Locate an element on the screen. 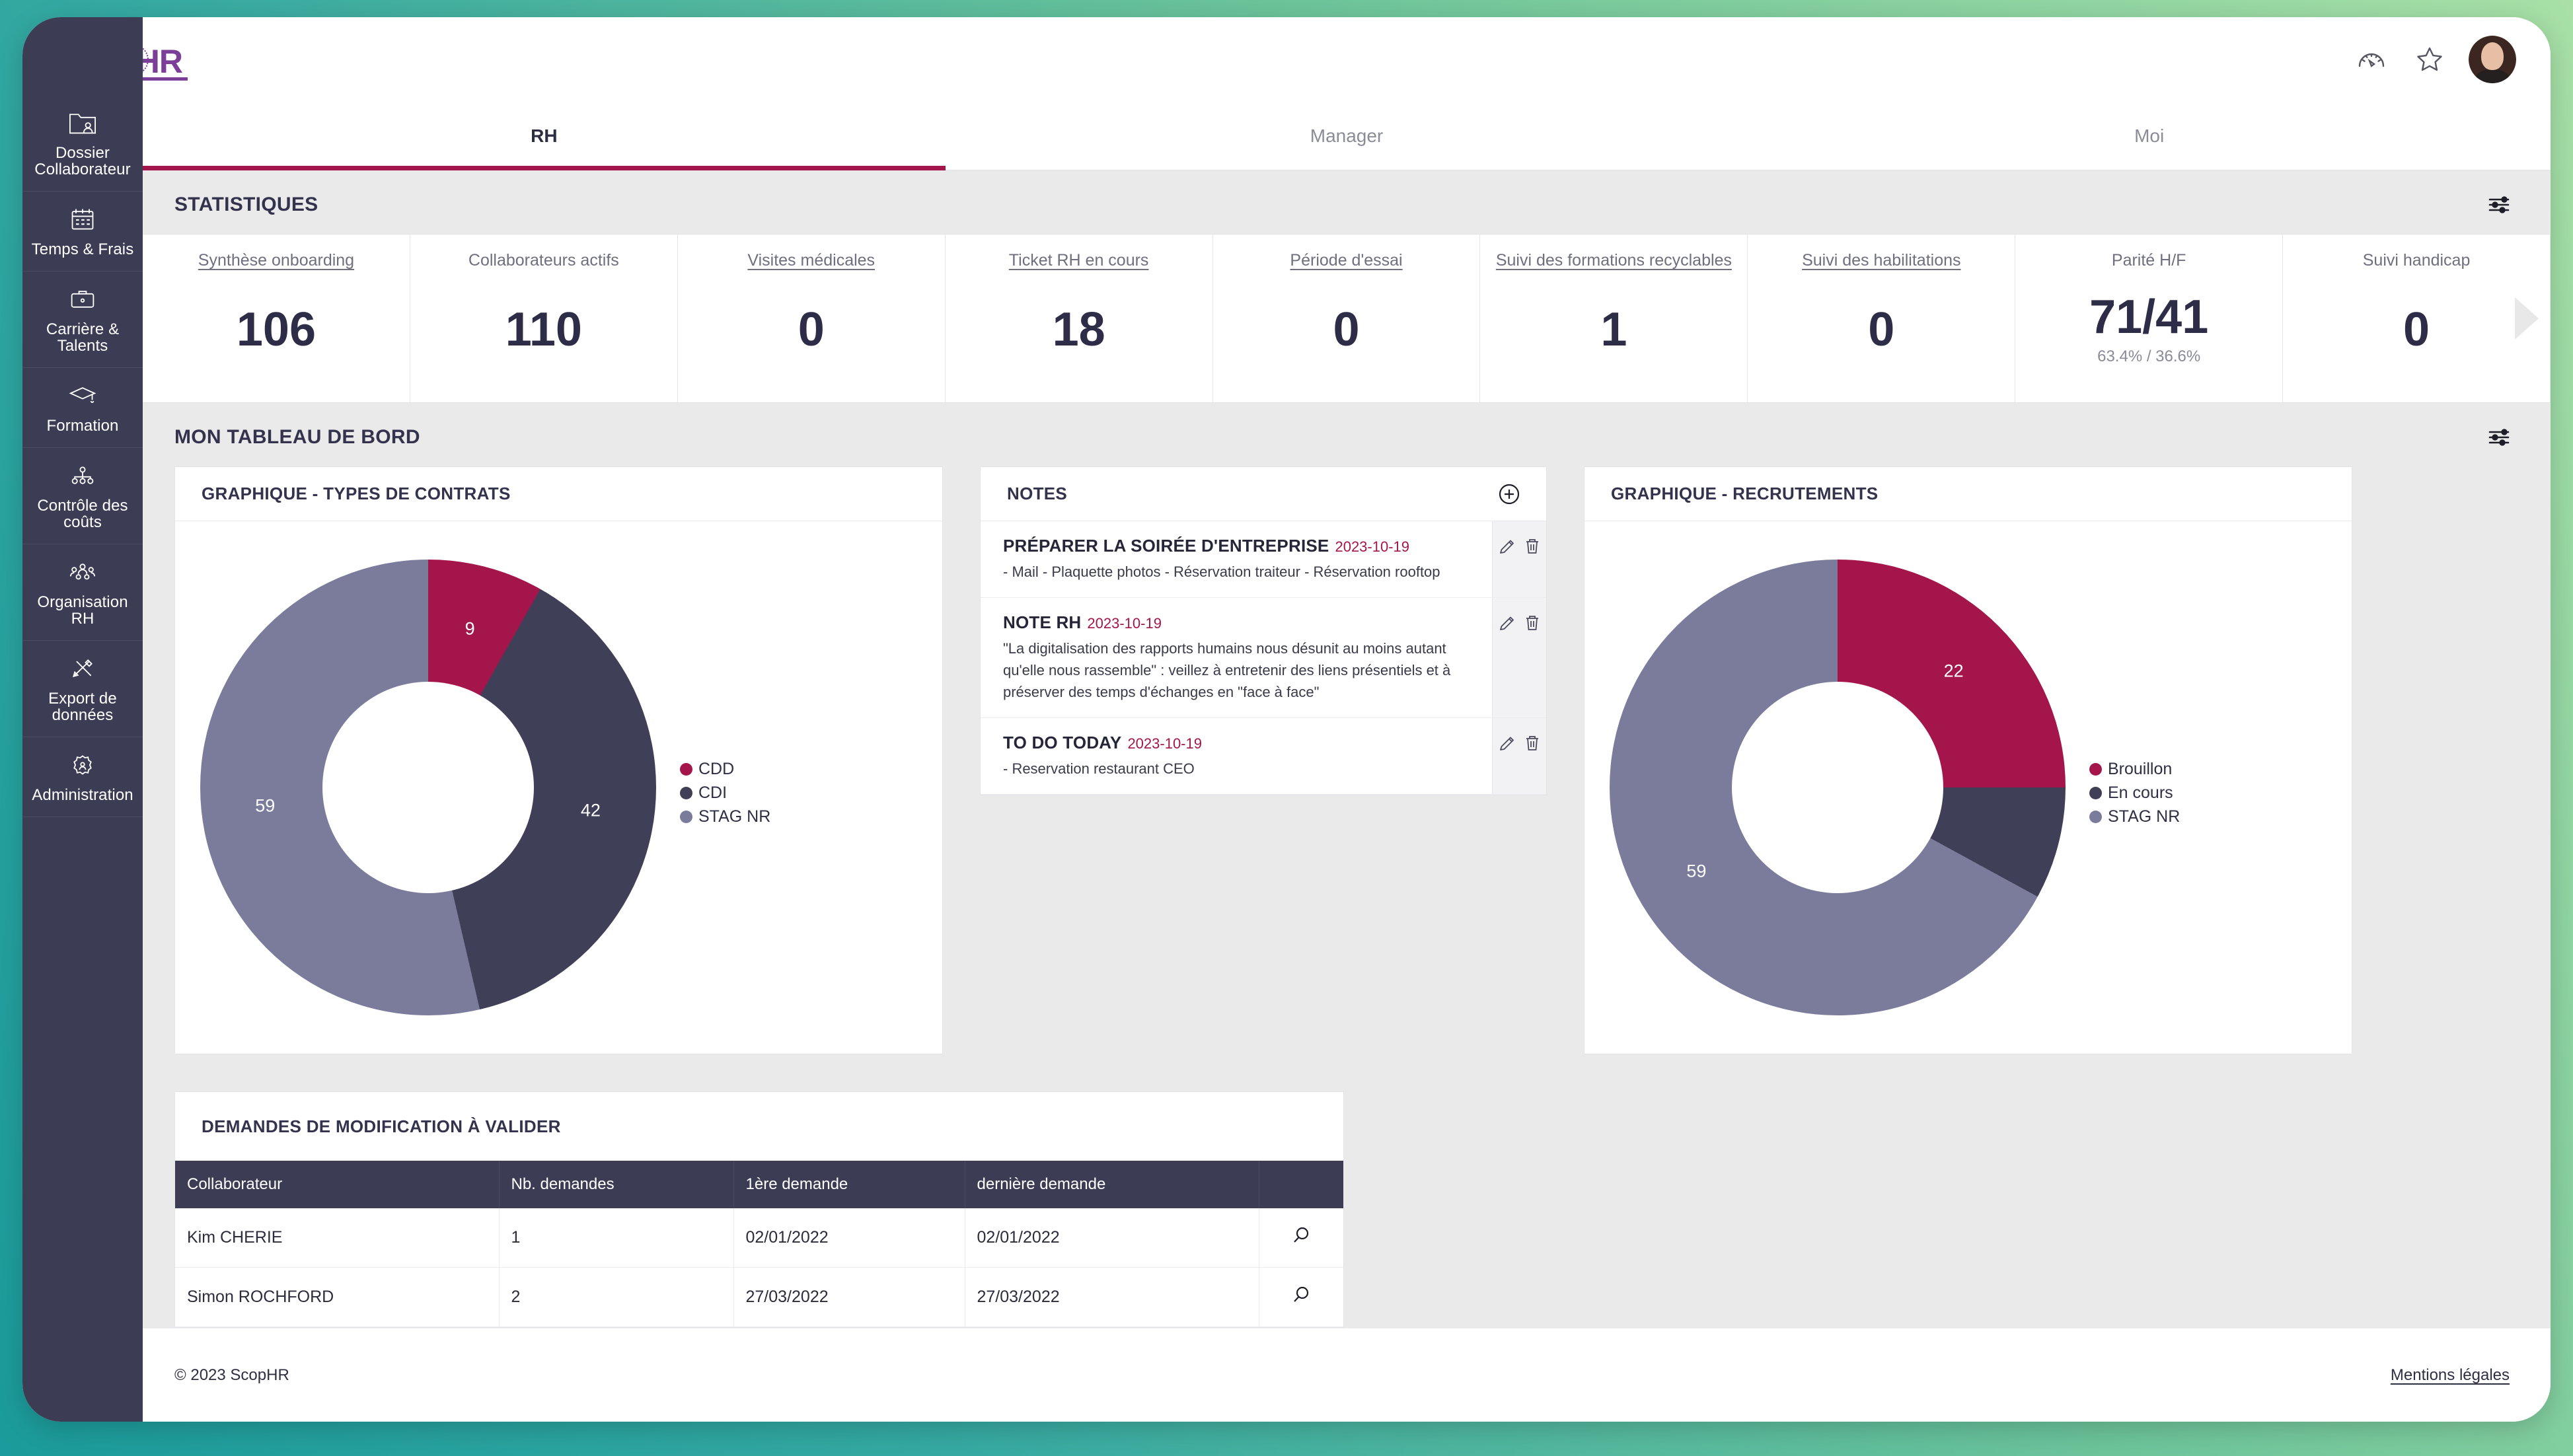 The image size is (2573, 1456). slice-label-cdd: 9 is located at coordinates (470, 628).